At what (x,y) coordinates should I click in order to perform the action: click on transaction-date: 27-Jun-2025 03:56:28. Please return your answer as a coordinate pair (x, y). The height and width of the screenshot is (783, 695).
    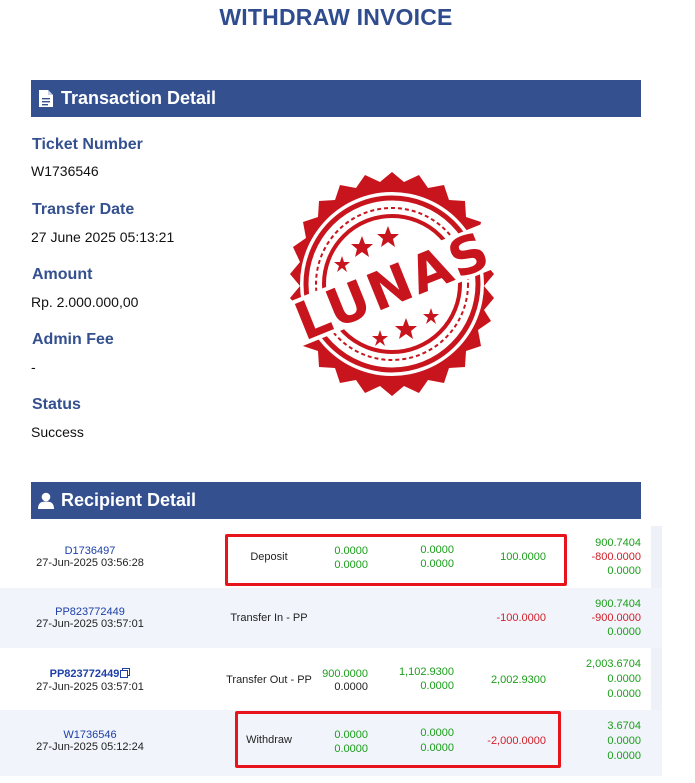
    Looking at the image, I should click on (90, 563).